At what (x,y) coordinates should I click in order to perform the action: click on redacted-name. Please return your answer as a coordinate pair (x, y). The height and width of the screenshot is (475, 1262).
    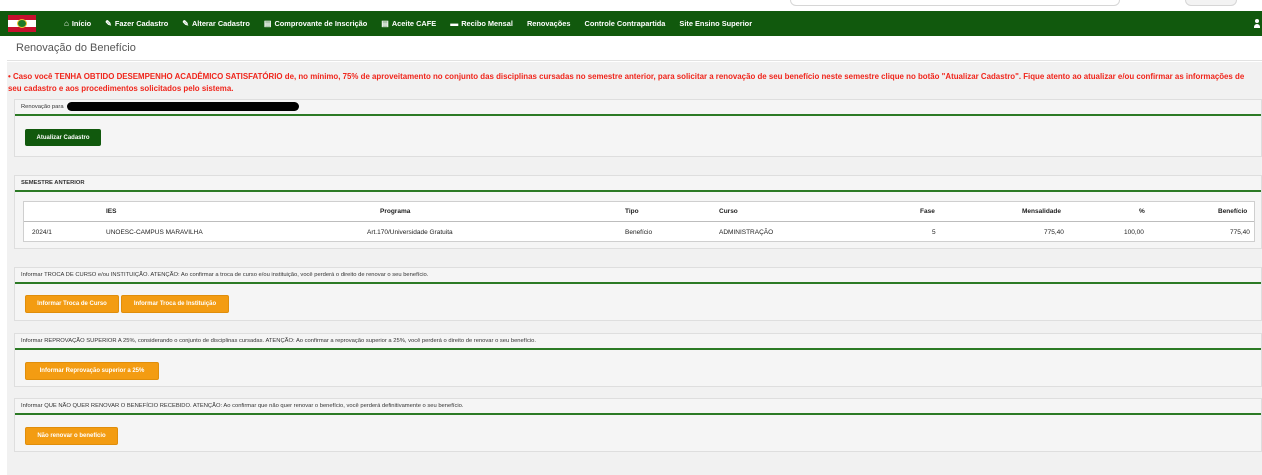
    Looking at the image, I should click on (182, 106).